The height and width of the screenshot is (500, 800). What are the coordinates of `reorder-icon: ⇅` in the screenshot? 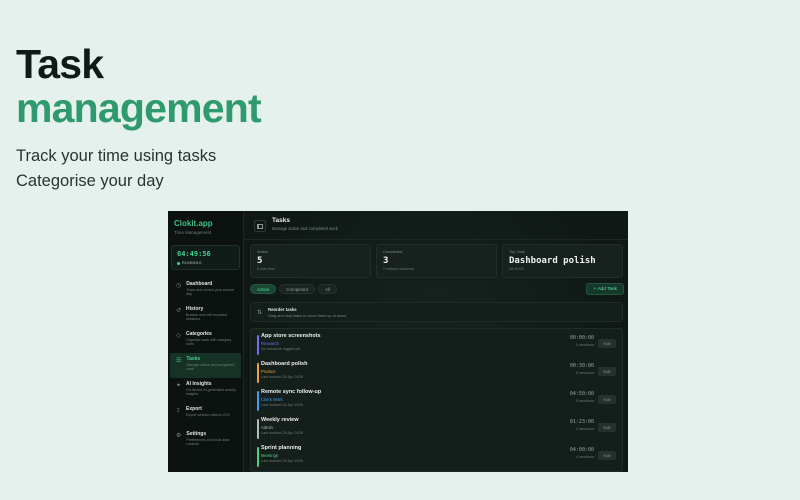 It's located at (260, 313).